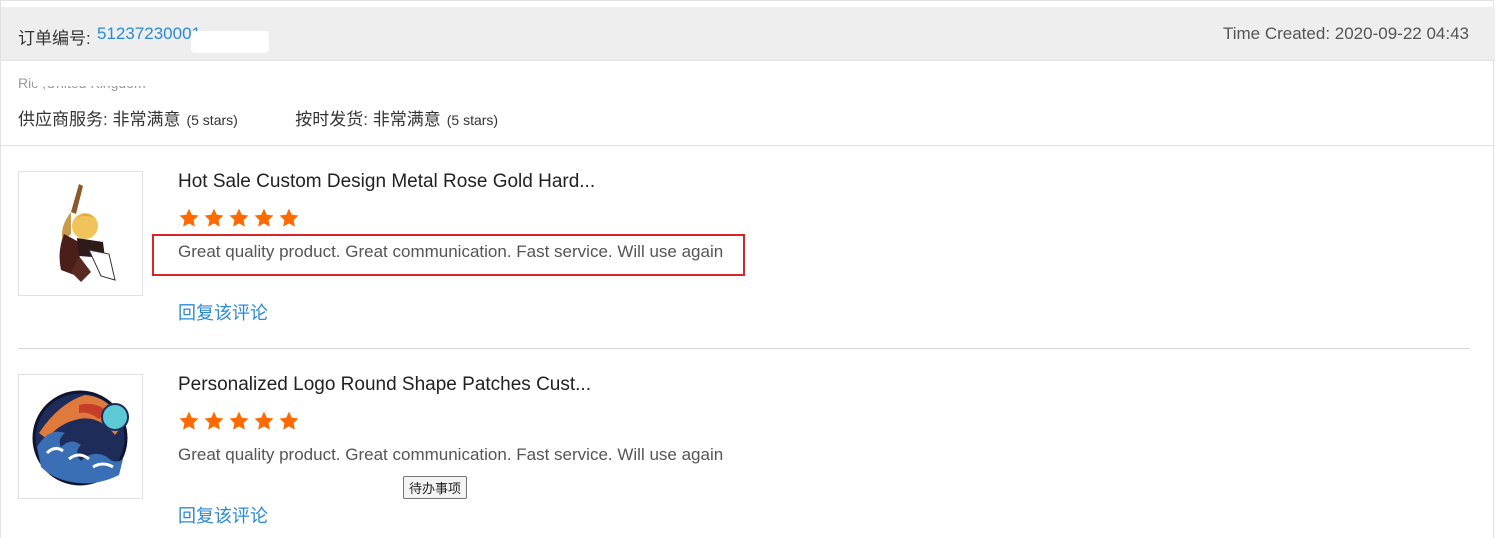  What do you see at coordinates (146, 119) in the screenshot?
I see `supplier-service-value: 非常满意` at bounding box center [146, 119].